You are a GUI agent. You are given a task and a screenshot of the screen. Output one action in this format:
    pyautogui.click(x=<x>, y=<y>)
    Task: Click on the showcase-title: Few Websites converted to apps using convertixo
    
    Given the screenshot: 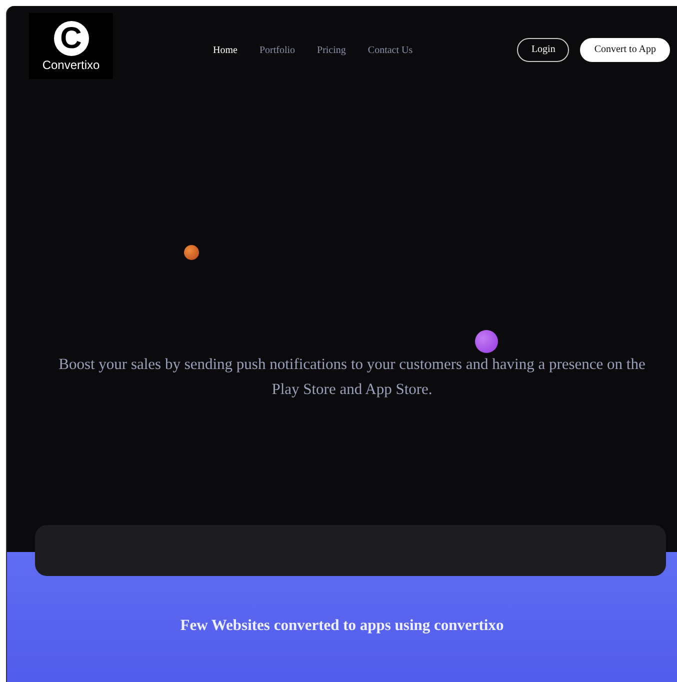 What is the action you would take?
    pyautogui.click(x=342, y=626)
    